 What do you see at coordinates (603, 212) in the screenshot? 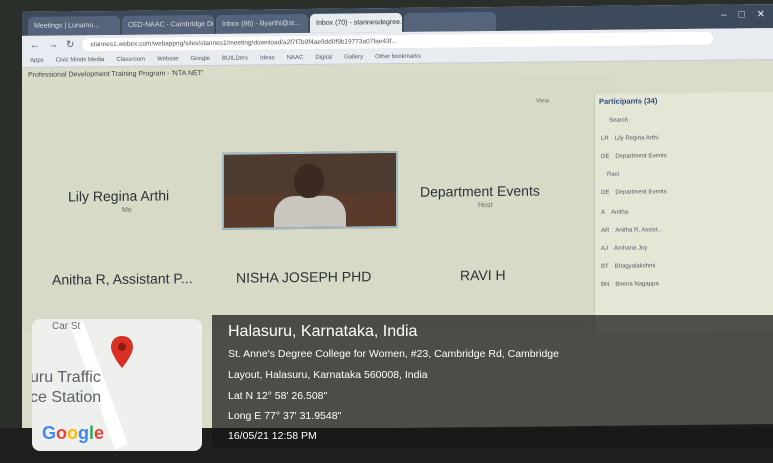
I see `participant-initials: A` at bounding box center [603, 212].